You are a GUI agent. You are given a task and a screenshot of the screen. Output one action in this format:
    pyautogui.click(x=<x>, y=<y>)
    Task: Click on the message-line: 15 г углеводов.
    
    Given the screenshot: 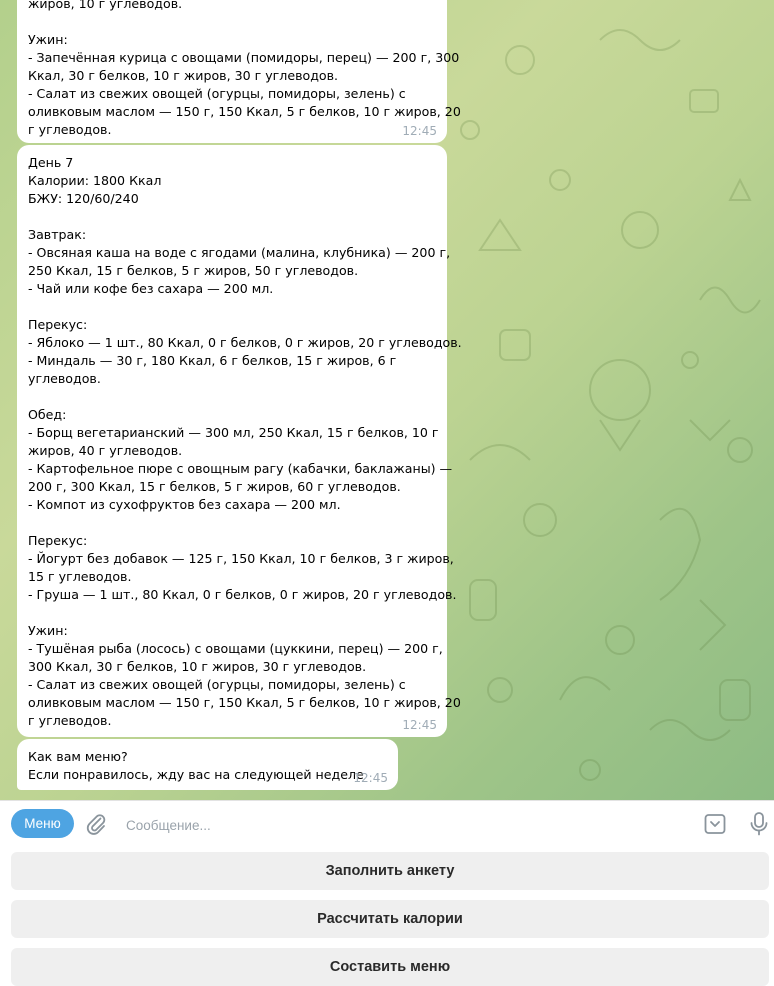 What is the action you would take?
    pyautogui.click(x=80, y=576)
    